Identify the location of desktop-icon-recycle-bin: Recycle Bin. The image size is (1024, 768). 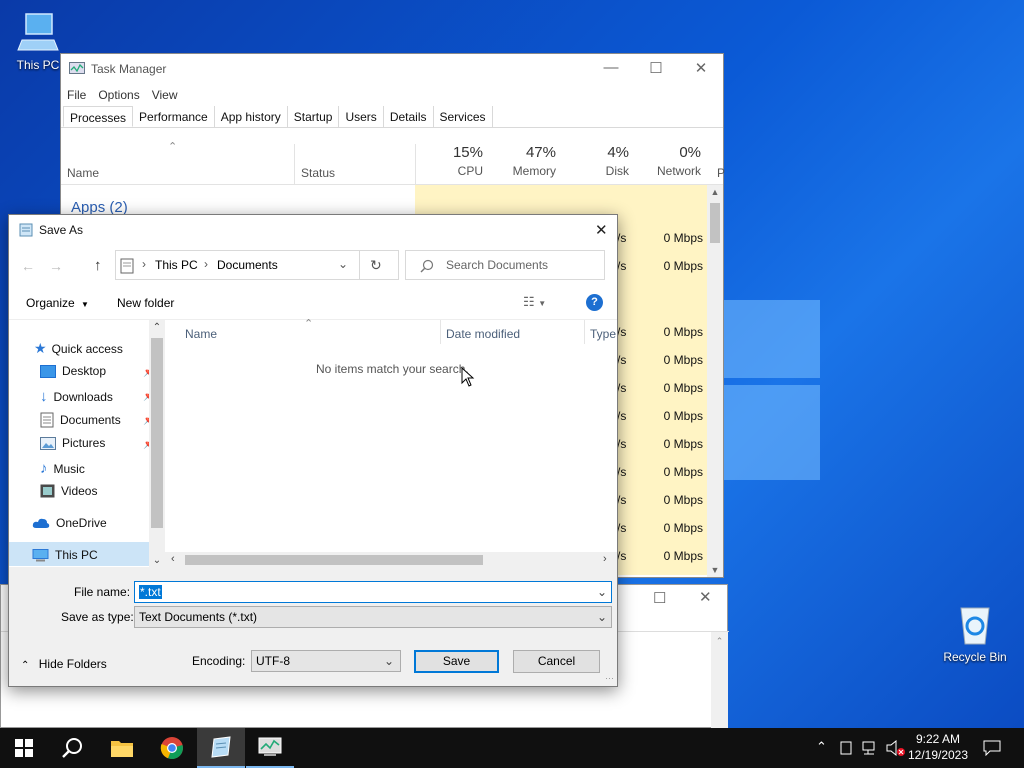
(975, 632).